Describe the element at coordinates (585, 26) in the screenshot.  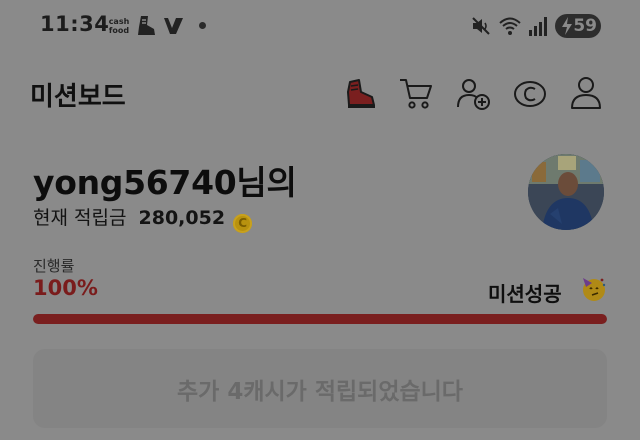
I see `battery-level: 59` at that location.